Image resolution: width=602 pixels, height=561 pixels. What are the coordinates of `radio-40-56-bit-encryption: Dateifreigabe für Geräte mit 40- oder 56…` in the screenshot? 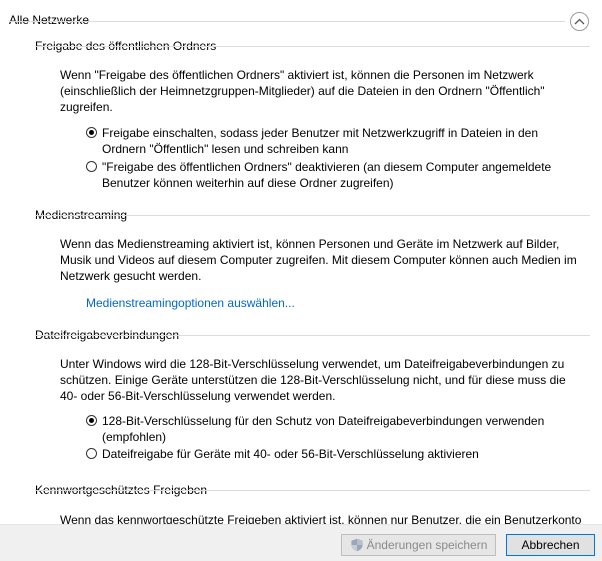 It's located at (333, 454).